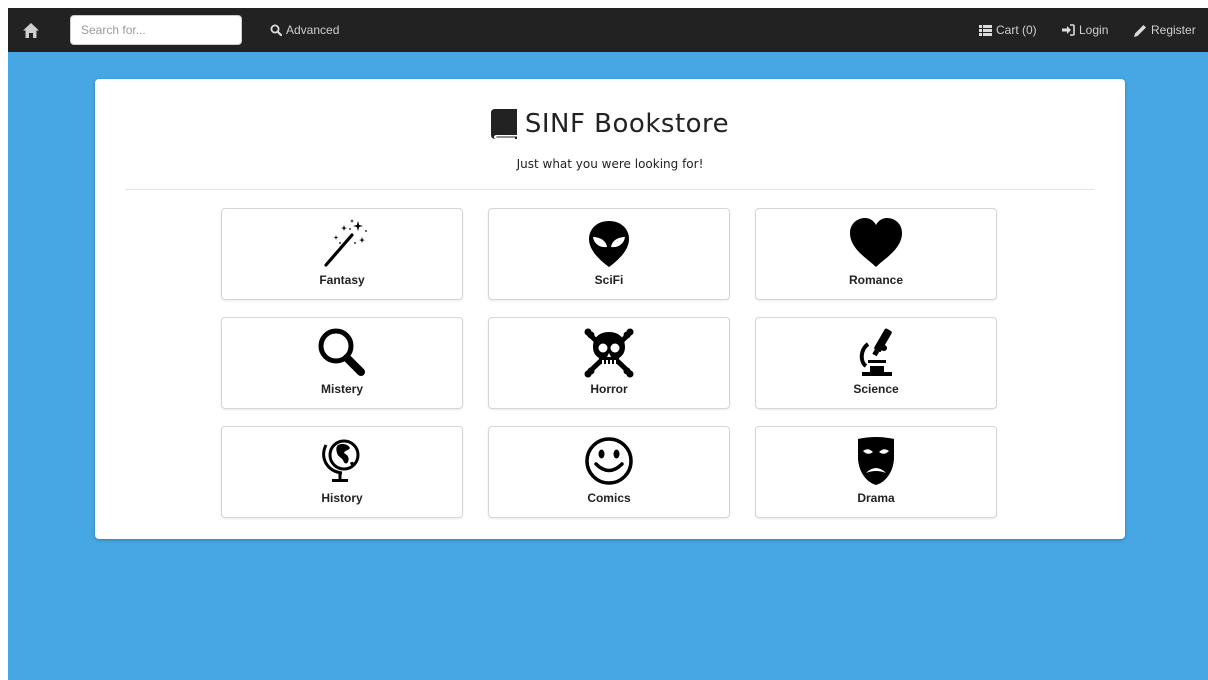 The height and width of the screenshot is (680, 1208). What do you see at coordinates (610, 164) in the screenshot?
I see `page-subtitle: Just what you were looking for!` at bounding box center [610, 164].